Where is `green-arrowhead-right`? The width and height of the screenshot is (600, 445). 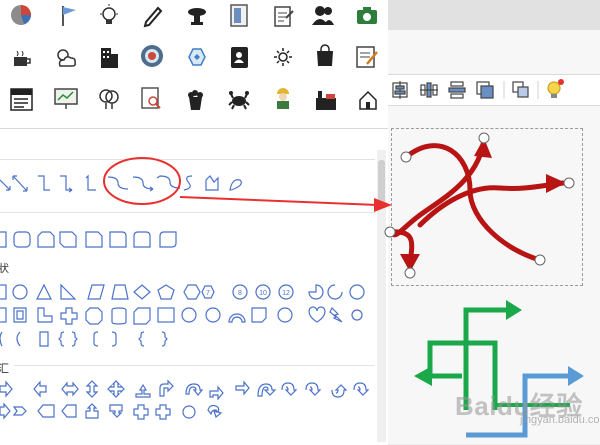
green-arrowhead-right is located at coordinates (514, 310).